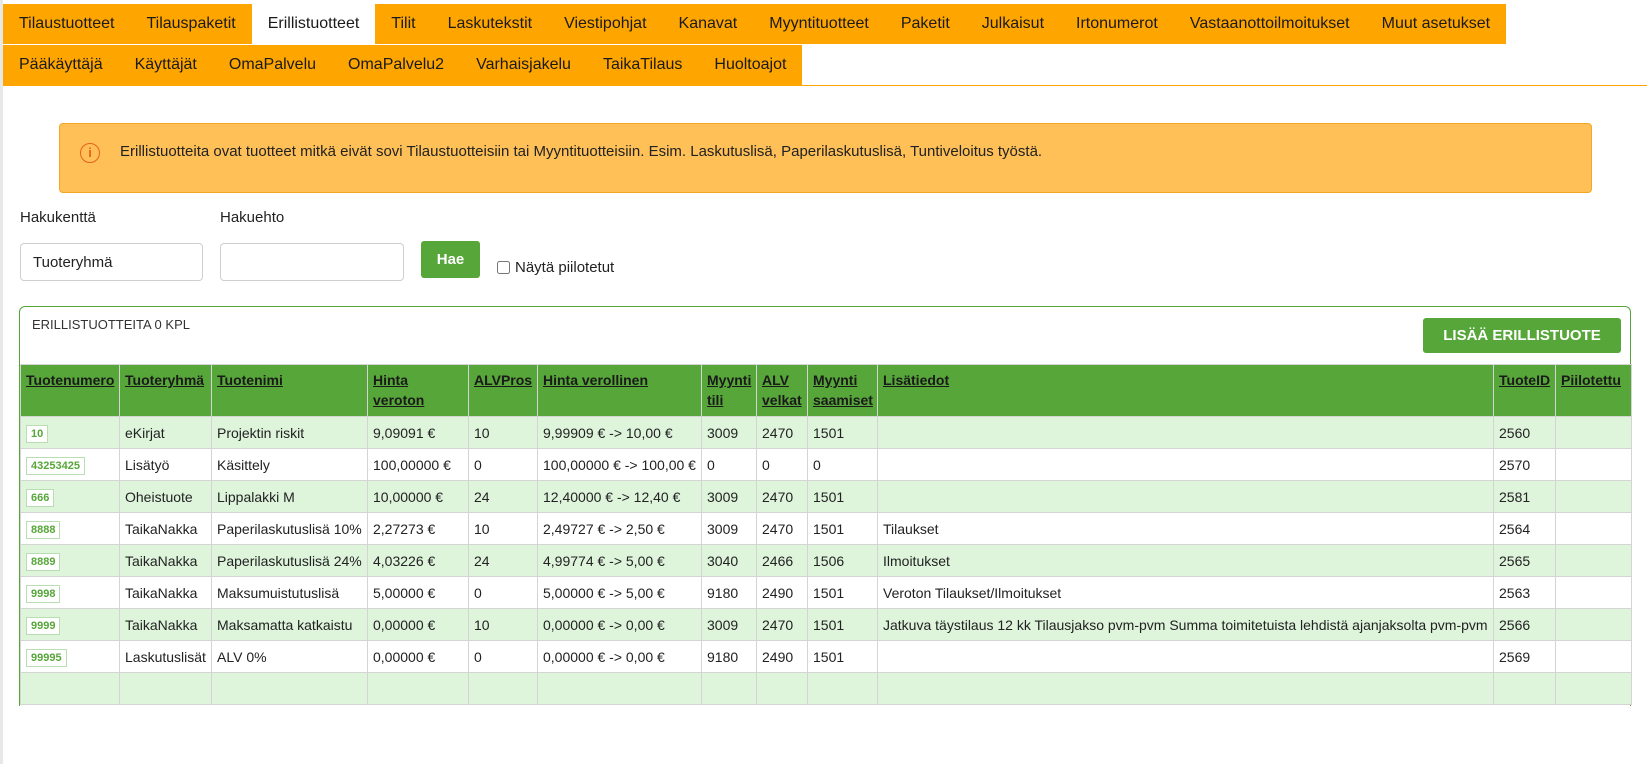  What do you see at coordinates (1269, 24) in the screenshot?
I see `nav-tab-vastaanottoilmoitukset: Vastaanottoilmoitukset` at bounding box center [1269, 24].